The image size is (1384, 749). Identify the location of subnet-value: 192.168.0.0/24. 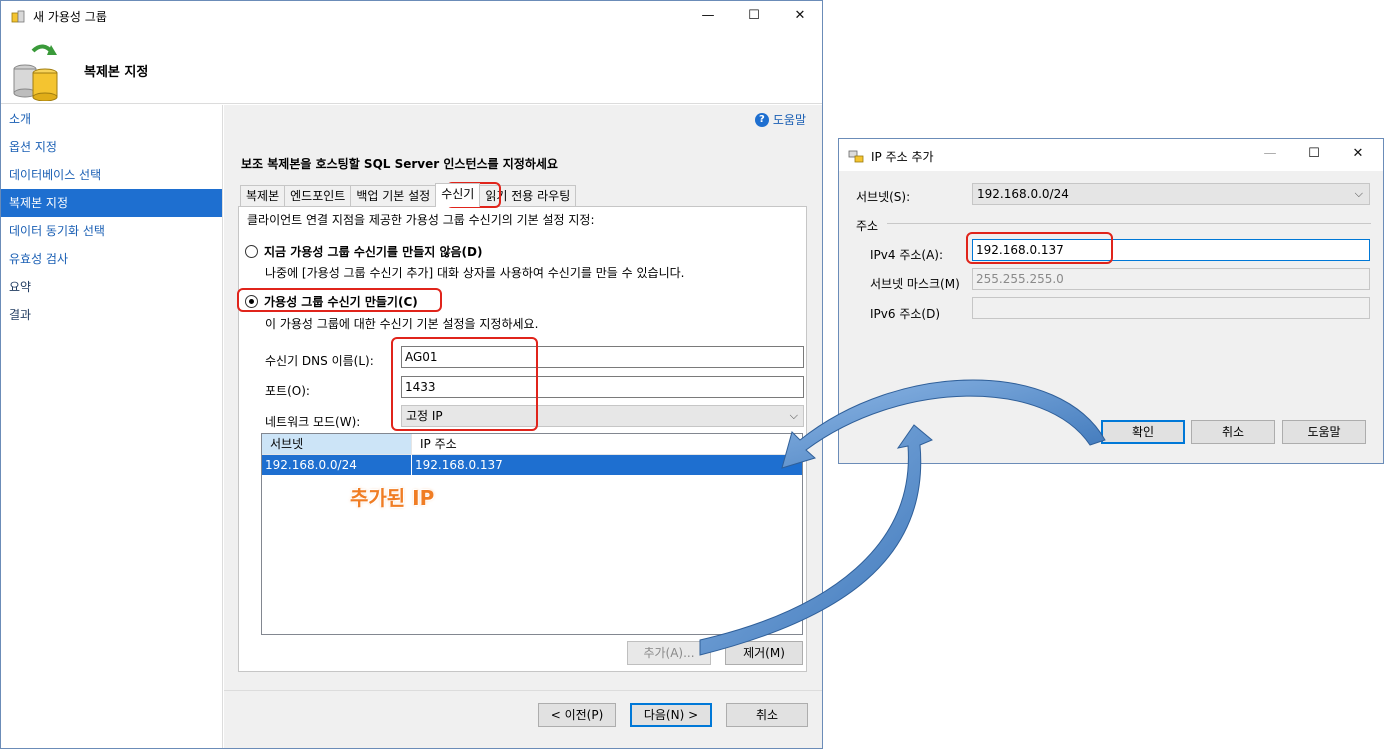
(1023, 194).